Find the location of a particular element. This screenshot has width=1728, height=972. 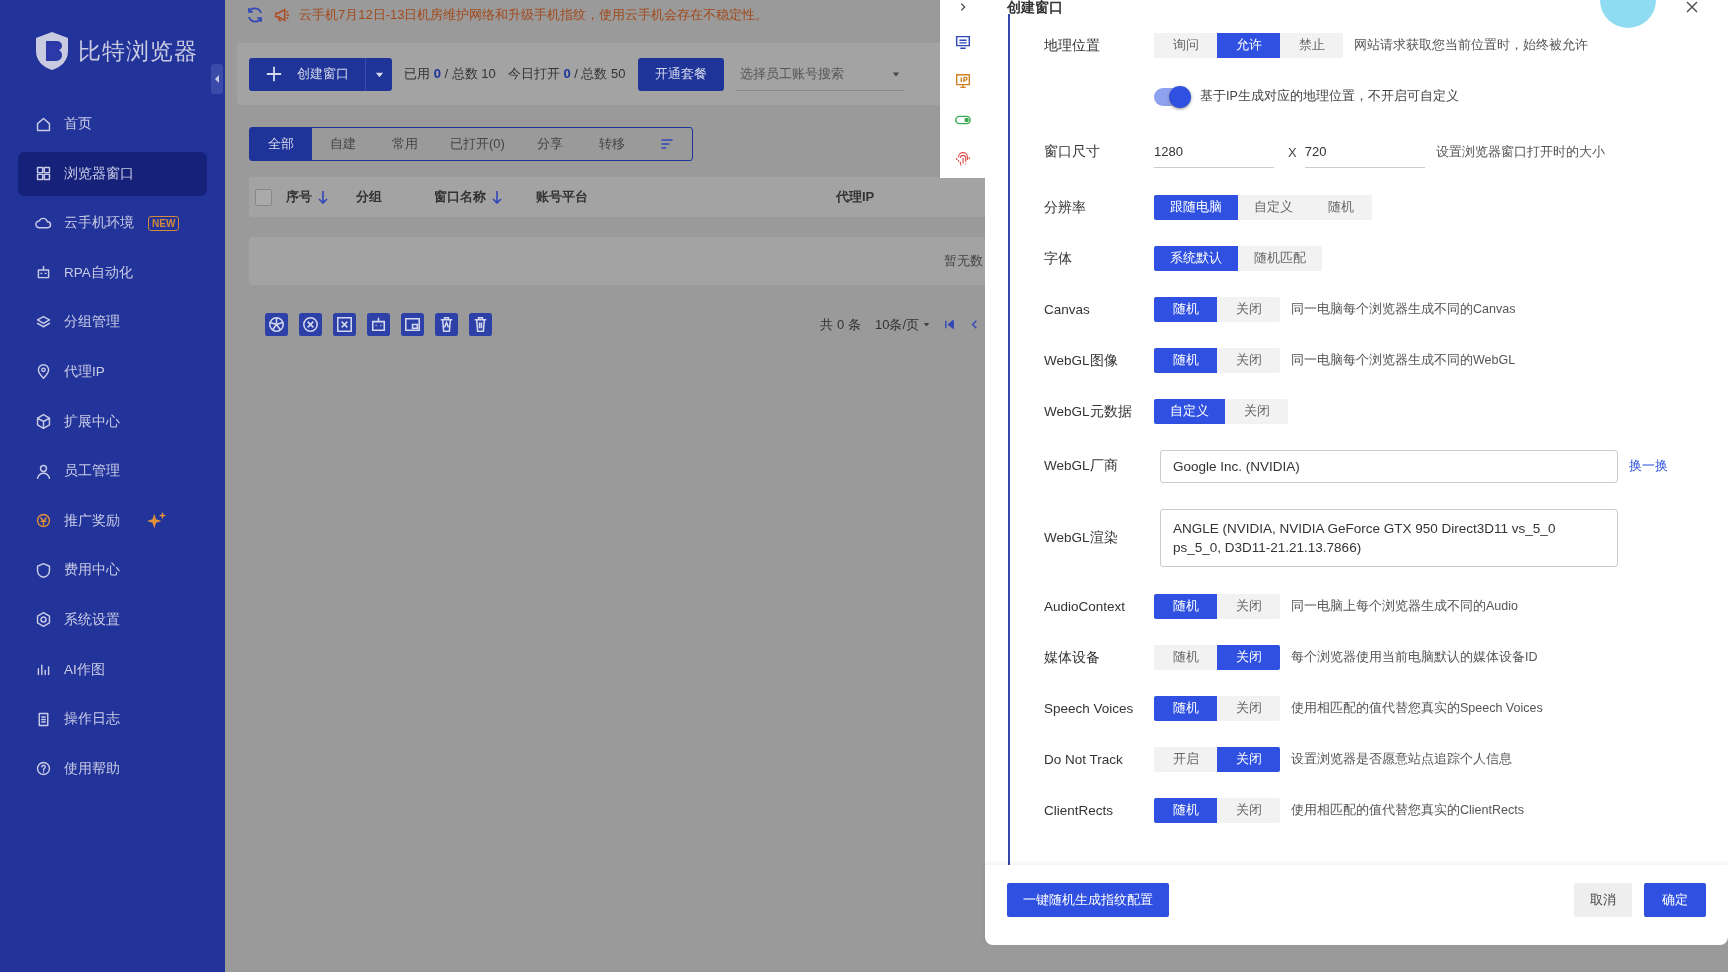

hint-text: 使用相匹配的值代替您真实的Speech Voices is located at coordinates (1417, 708).